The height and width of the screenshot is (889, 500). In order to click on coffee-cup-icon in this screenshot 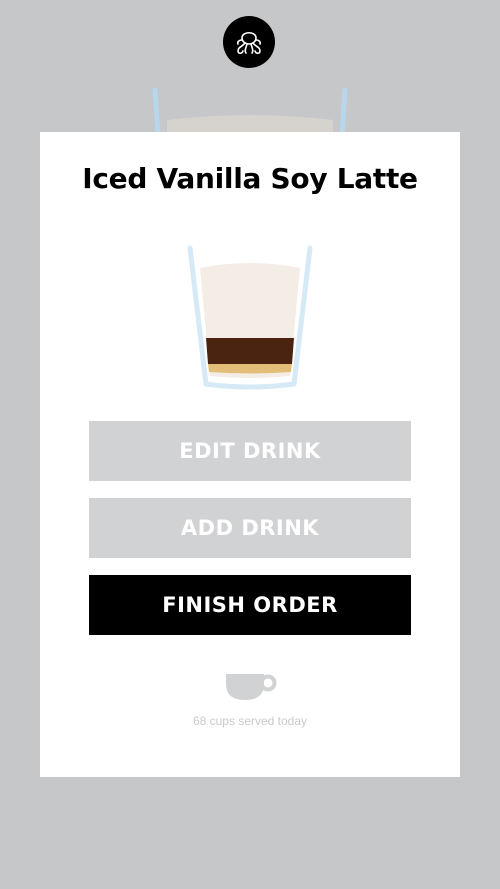, I will do `click(251, 687)`.